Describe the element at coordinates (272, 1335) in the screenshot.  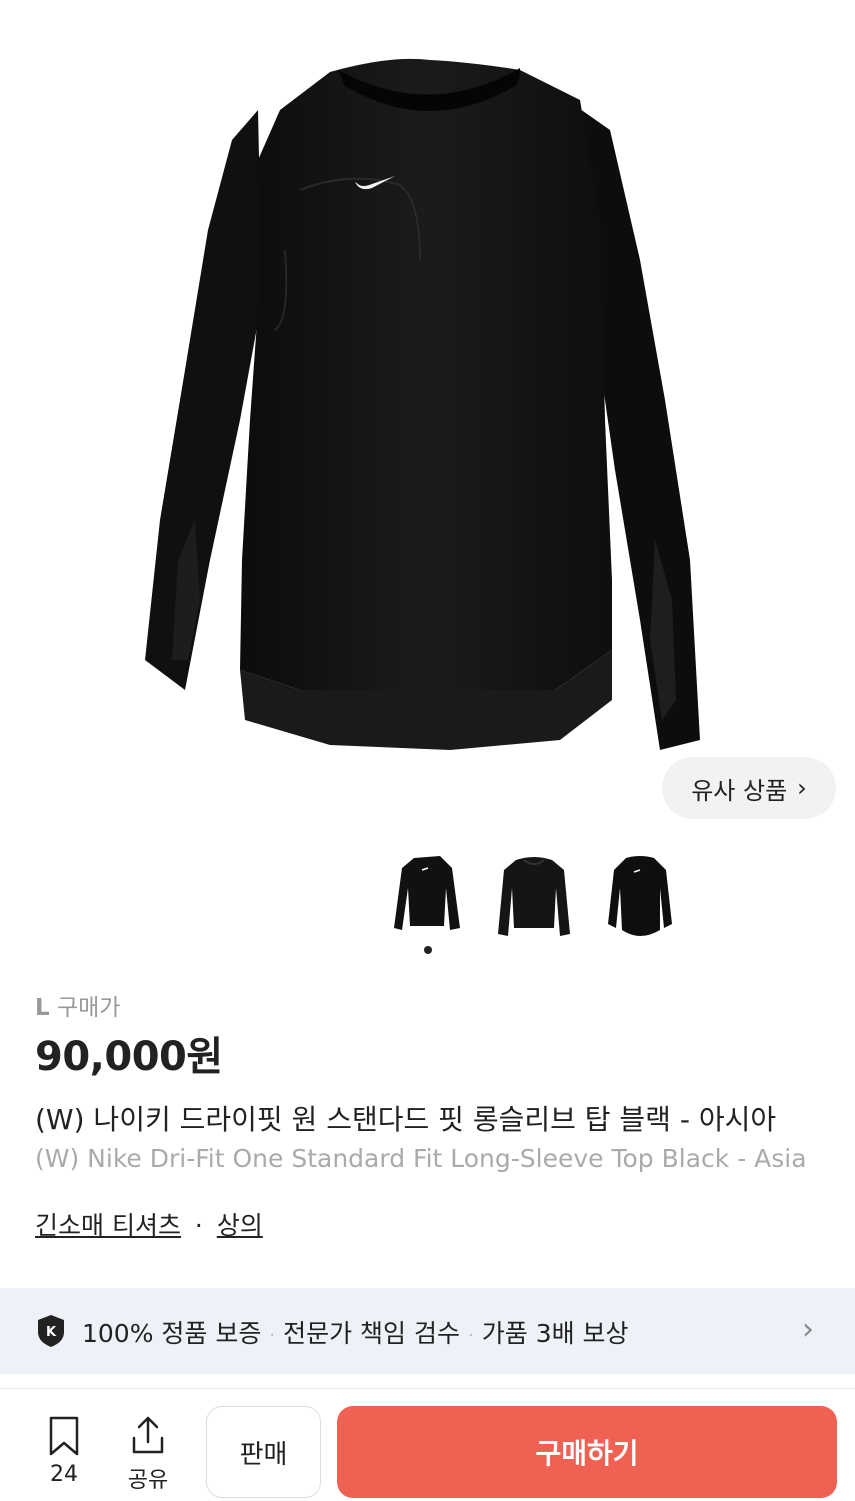
I see `guarantee-sep-1: ·` at that location.